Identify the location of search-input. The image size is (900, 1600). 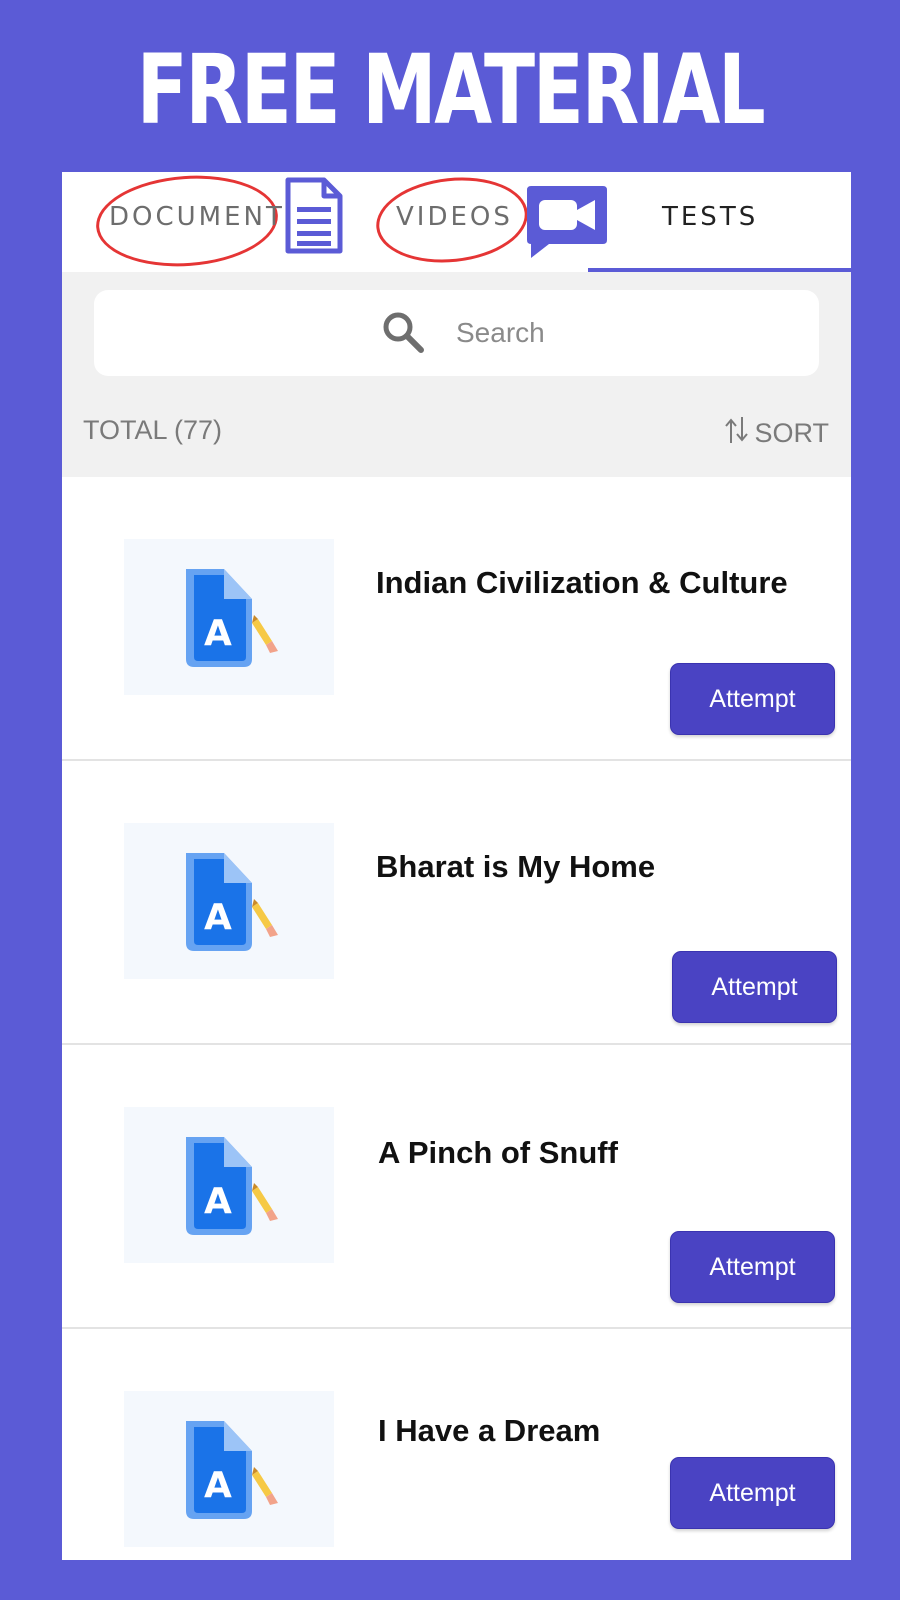
(606, 333).